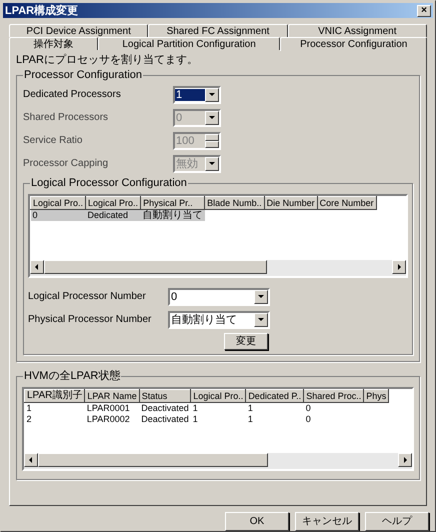 The width and height of the screenshot is (436, 532). What do you see at coordinates (54, 396) in the screenshot?
I see `column-header: LPAR識別子` at bounding box center [54, 396].